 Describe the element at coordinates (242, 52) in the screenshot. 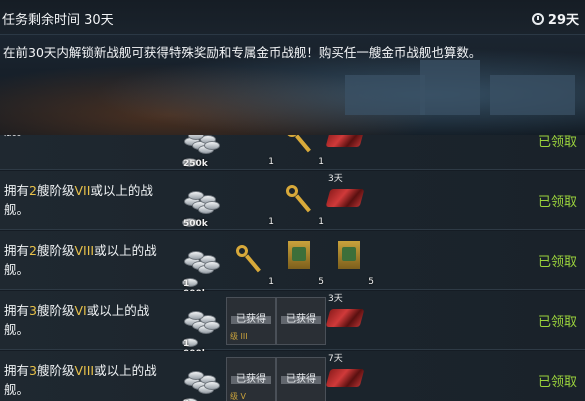

I see `banner-description: 在前30天内解锁新战舰可获得特殊奖励和专属金币战舰！购买任一艘金币战舰也算数。` at that location.